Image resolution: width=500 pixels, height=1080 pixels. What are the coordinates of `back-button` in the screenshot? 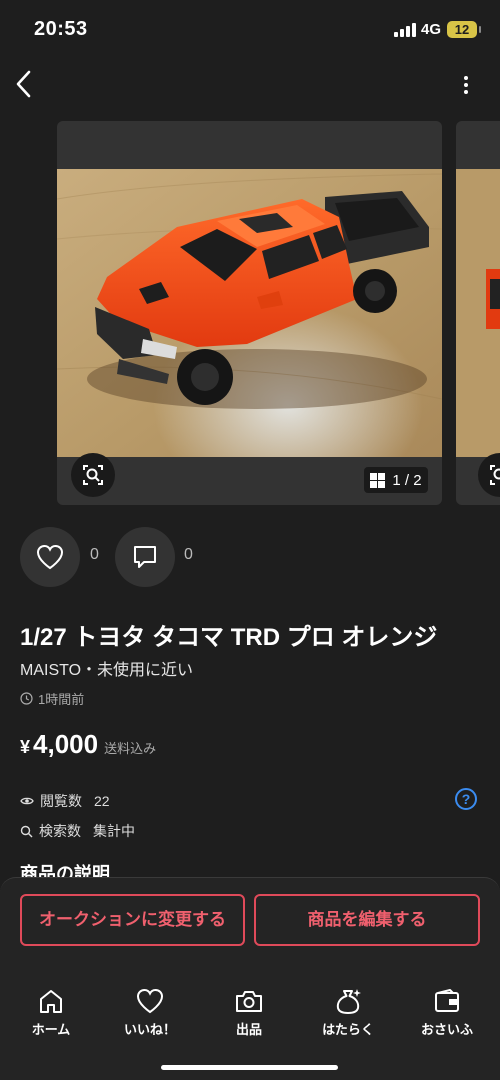 It's located at (25, 84).